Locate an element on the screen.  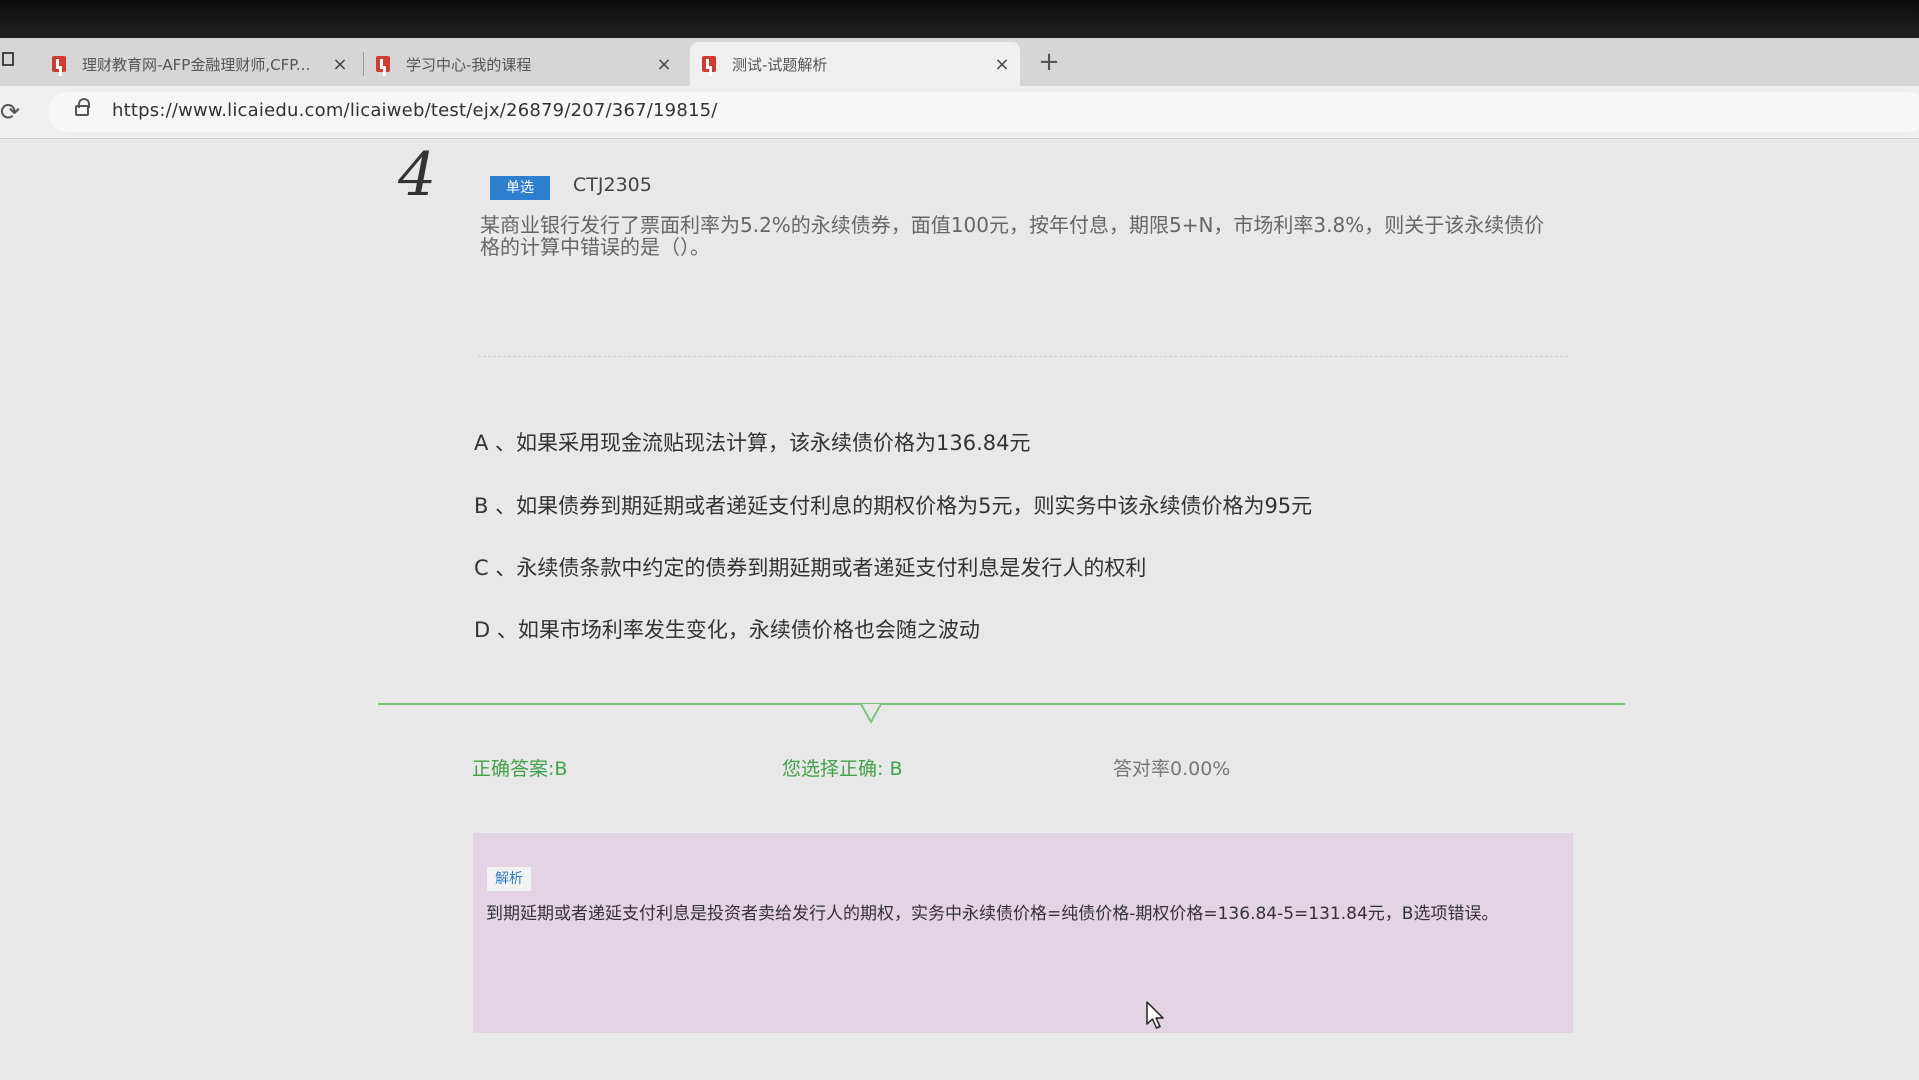
option-a: A 、如果采用现金流贴现法计算，该永续债价格为136.84元 is located at coordinates (752, 443).